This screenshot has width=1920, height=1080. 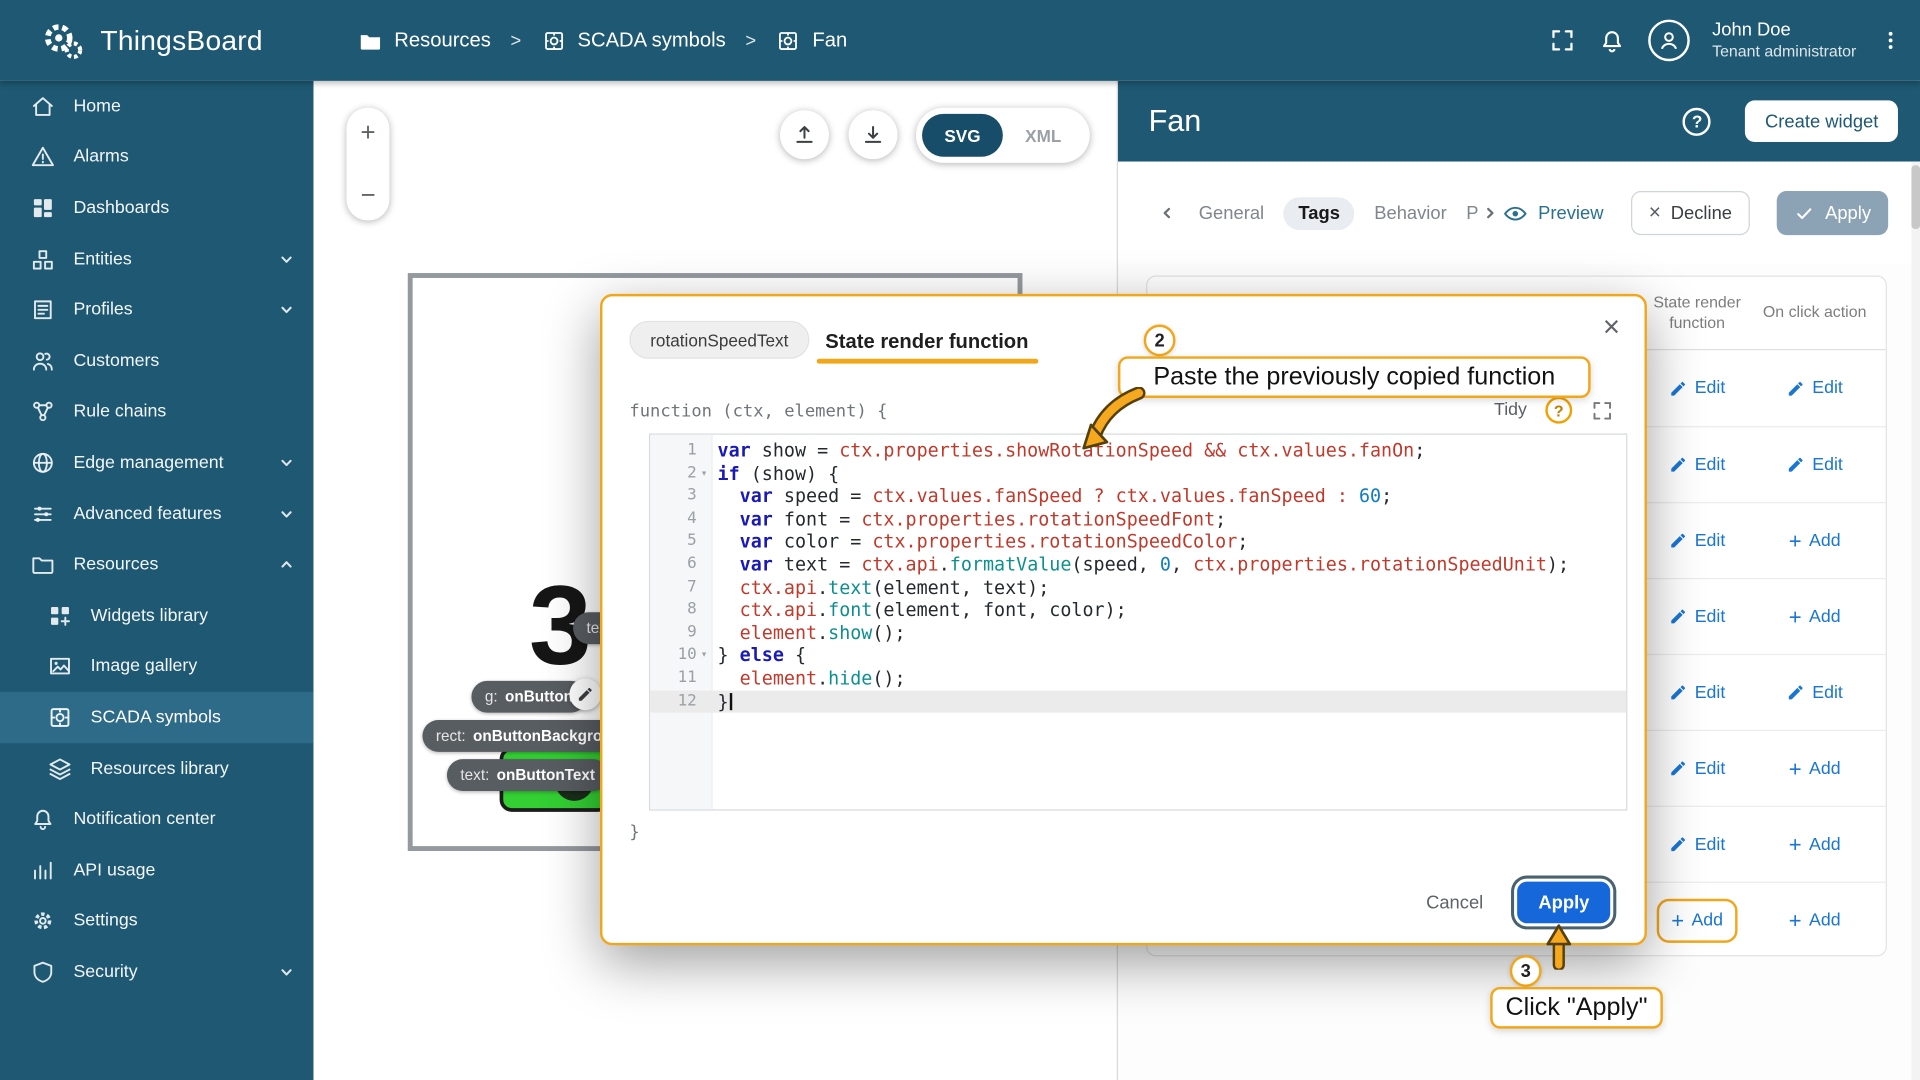 I want to click on close-dialog-icon: ×, so click(x=1611, y=327).